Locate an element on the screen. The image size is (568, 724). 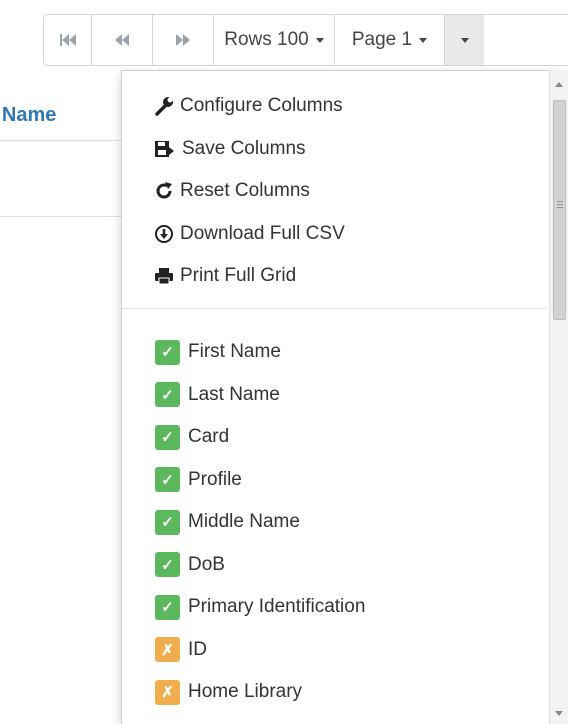
menu-scrollbar is located at coordinates (558, 397).